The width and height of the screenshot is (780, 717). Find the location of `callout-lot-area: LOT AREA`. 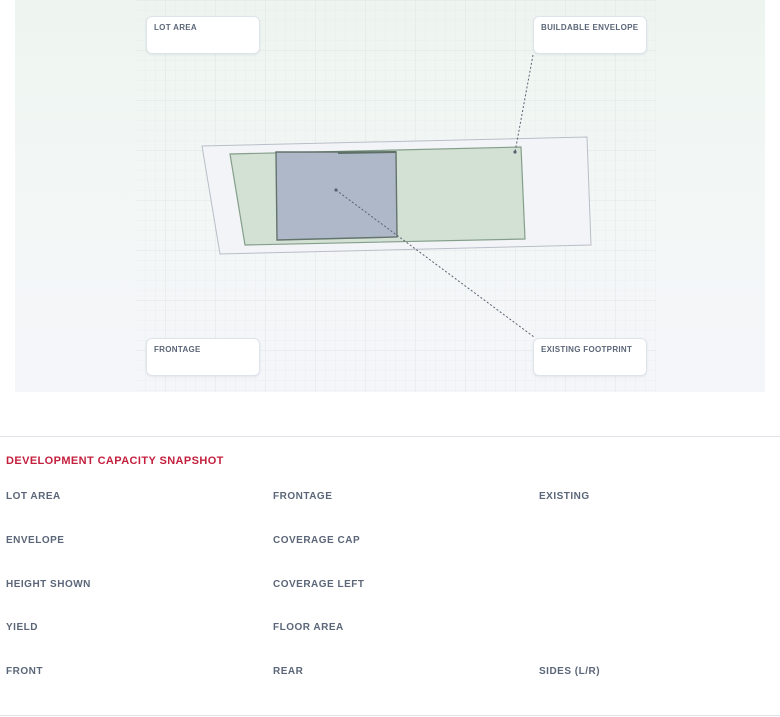

callout-lot-area: LOT AREA is located at coordinates (203, 35).